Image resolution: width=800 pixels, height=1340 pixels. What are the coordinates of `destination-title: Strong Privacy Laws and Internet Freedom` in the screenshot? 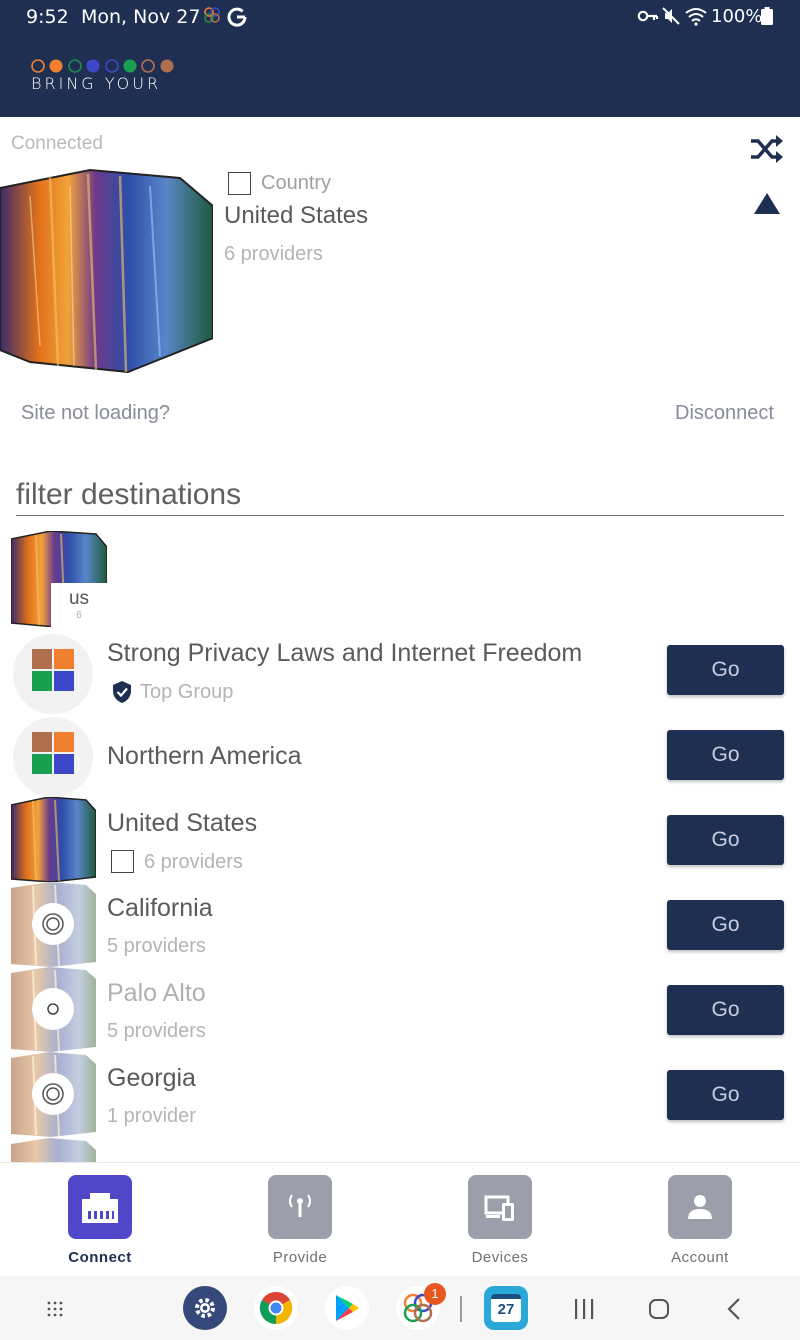 It's located at (345, 653).